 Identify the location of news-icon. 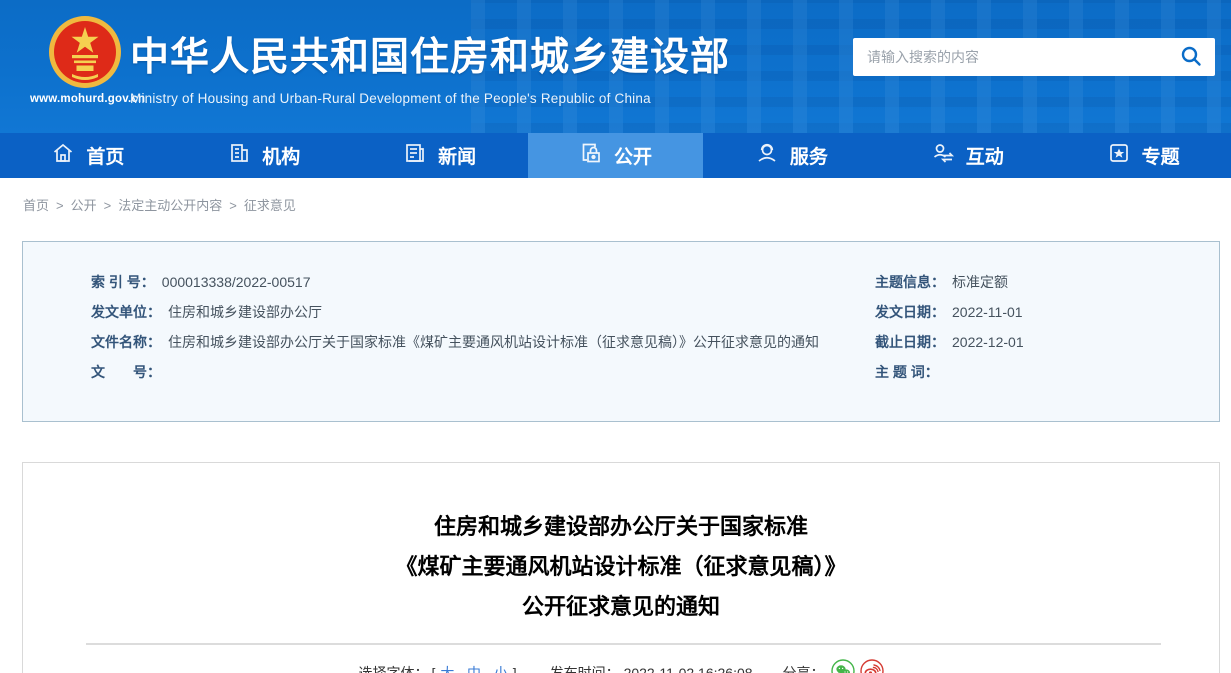
(415, 156).